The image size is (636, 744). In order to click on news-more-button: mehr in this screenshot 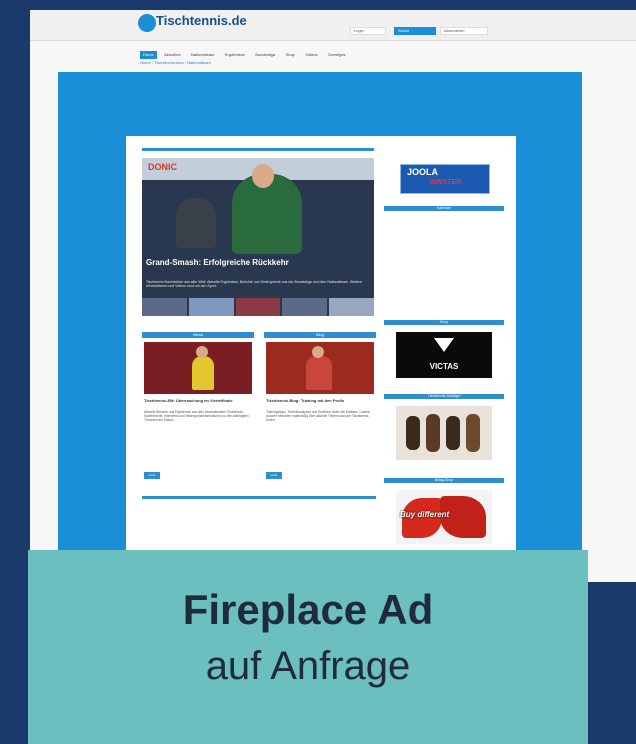, I will do `click(152, 475)`.